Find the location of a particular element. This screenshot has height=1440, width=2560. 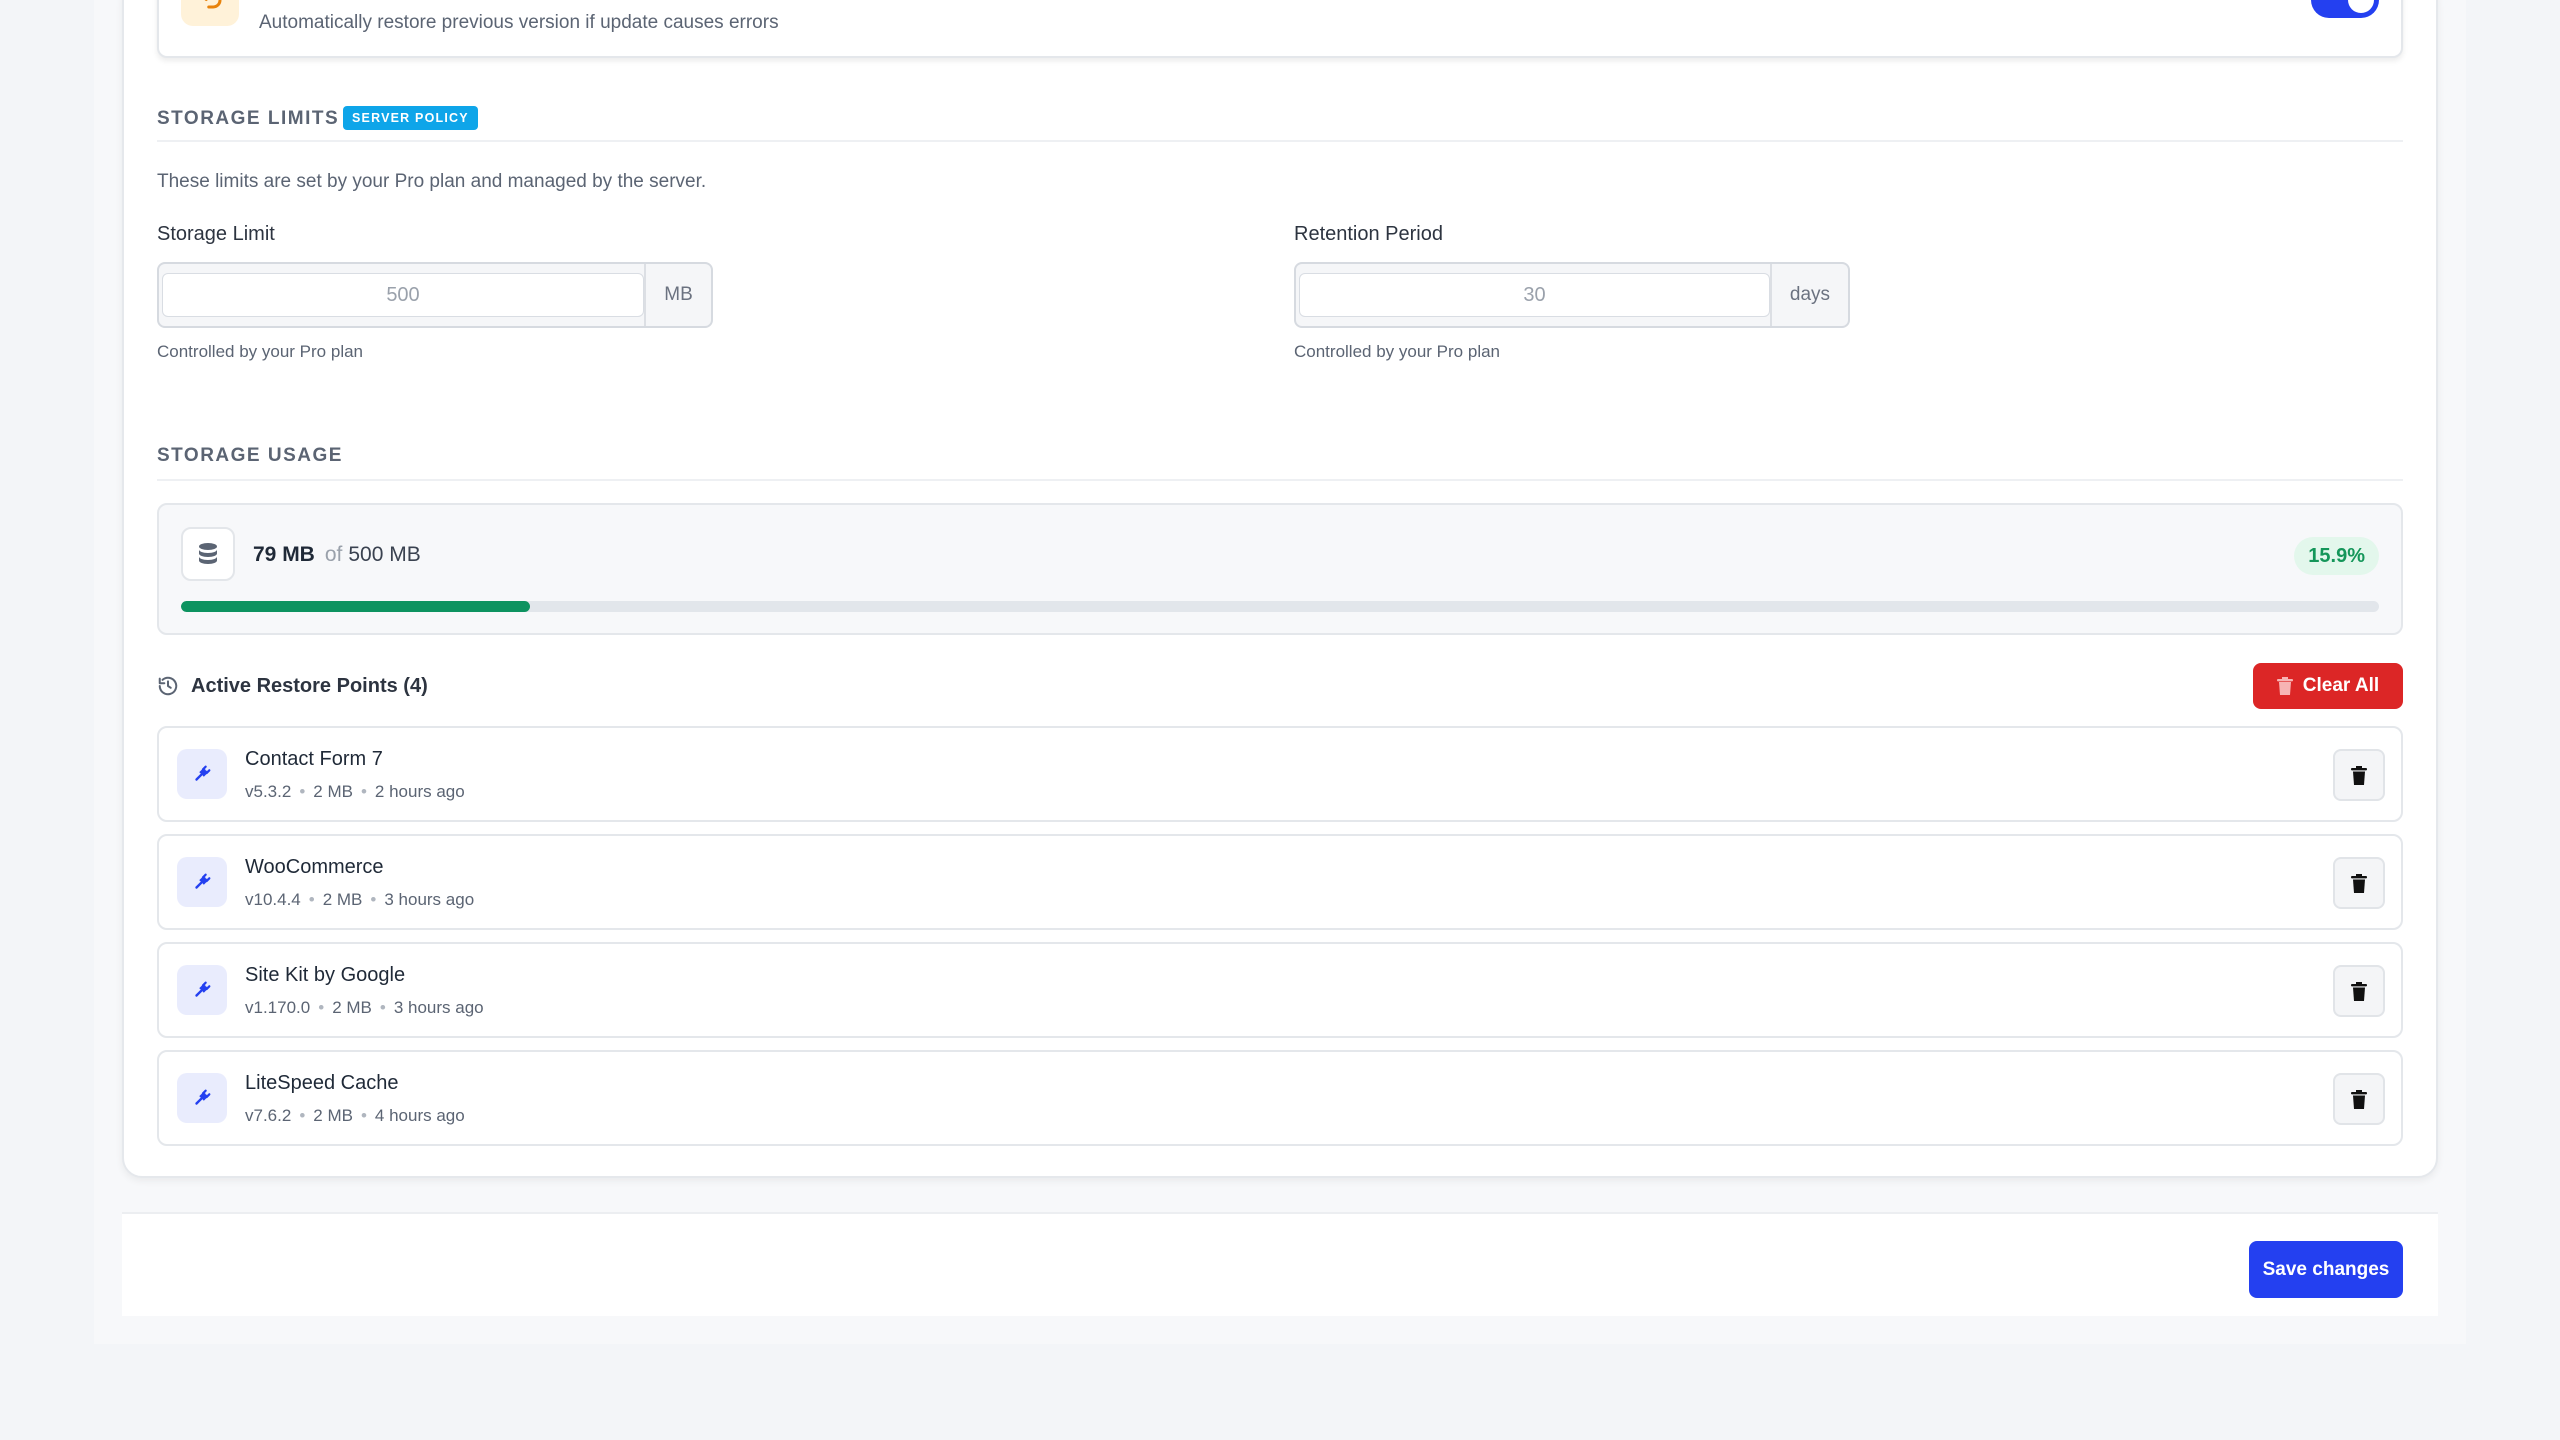

storage-total: 500 MB is located at coordinates (384, 554).